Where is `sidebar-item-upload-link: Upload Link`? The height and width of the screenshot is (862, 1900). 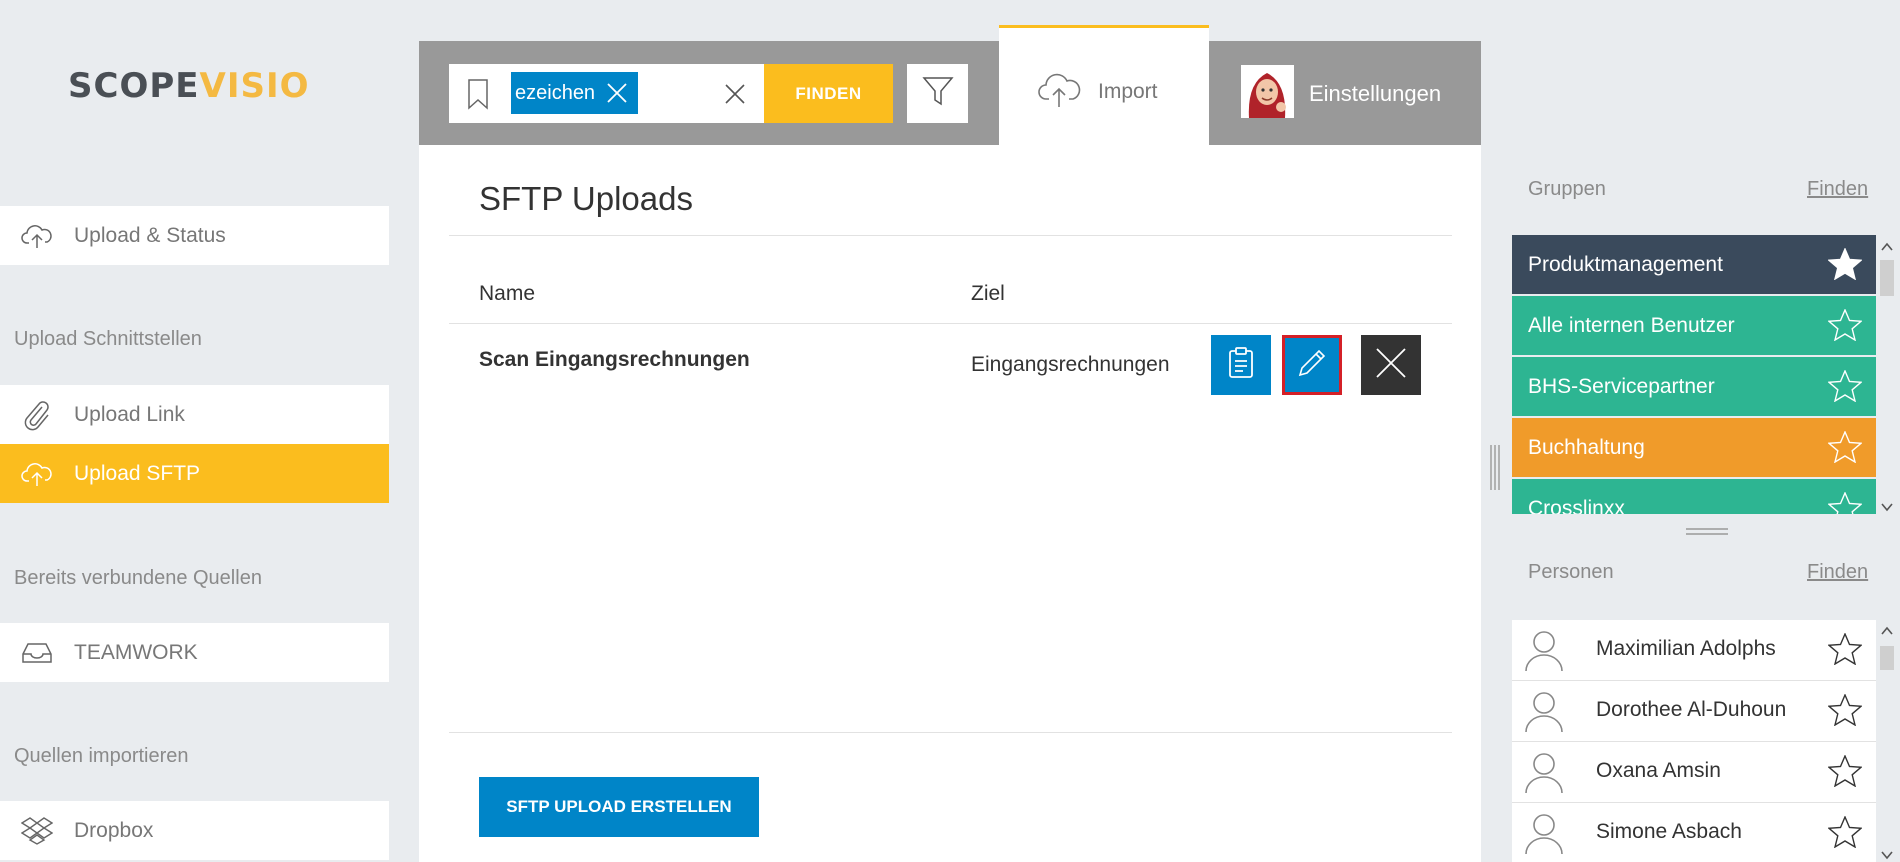
sidebar-item-upload-link: Upload Link is located at coordinates (194, 414).